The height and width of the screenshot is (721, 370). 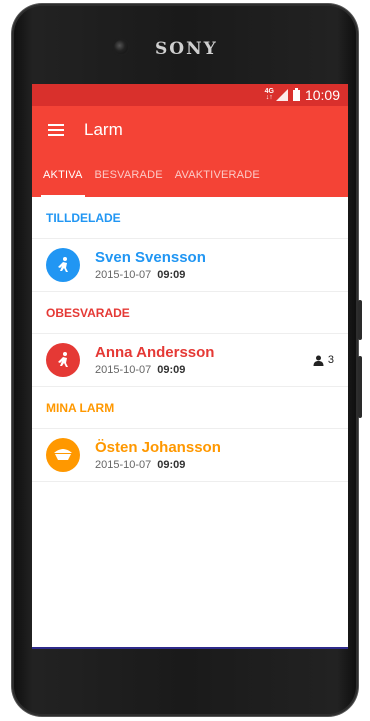 What do you see at coordinates (190, 218) in the screenshot?
I see `section-header-tilldelade: TILLDELADE` at bounding box center [190, 218].